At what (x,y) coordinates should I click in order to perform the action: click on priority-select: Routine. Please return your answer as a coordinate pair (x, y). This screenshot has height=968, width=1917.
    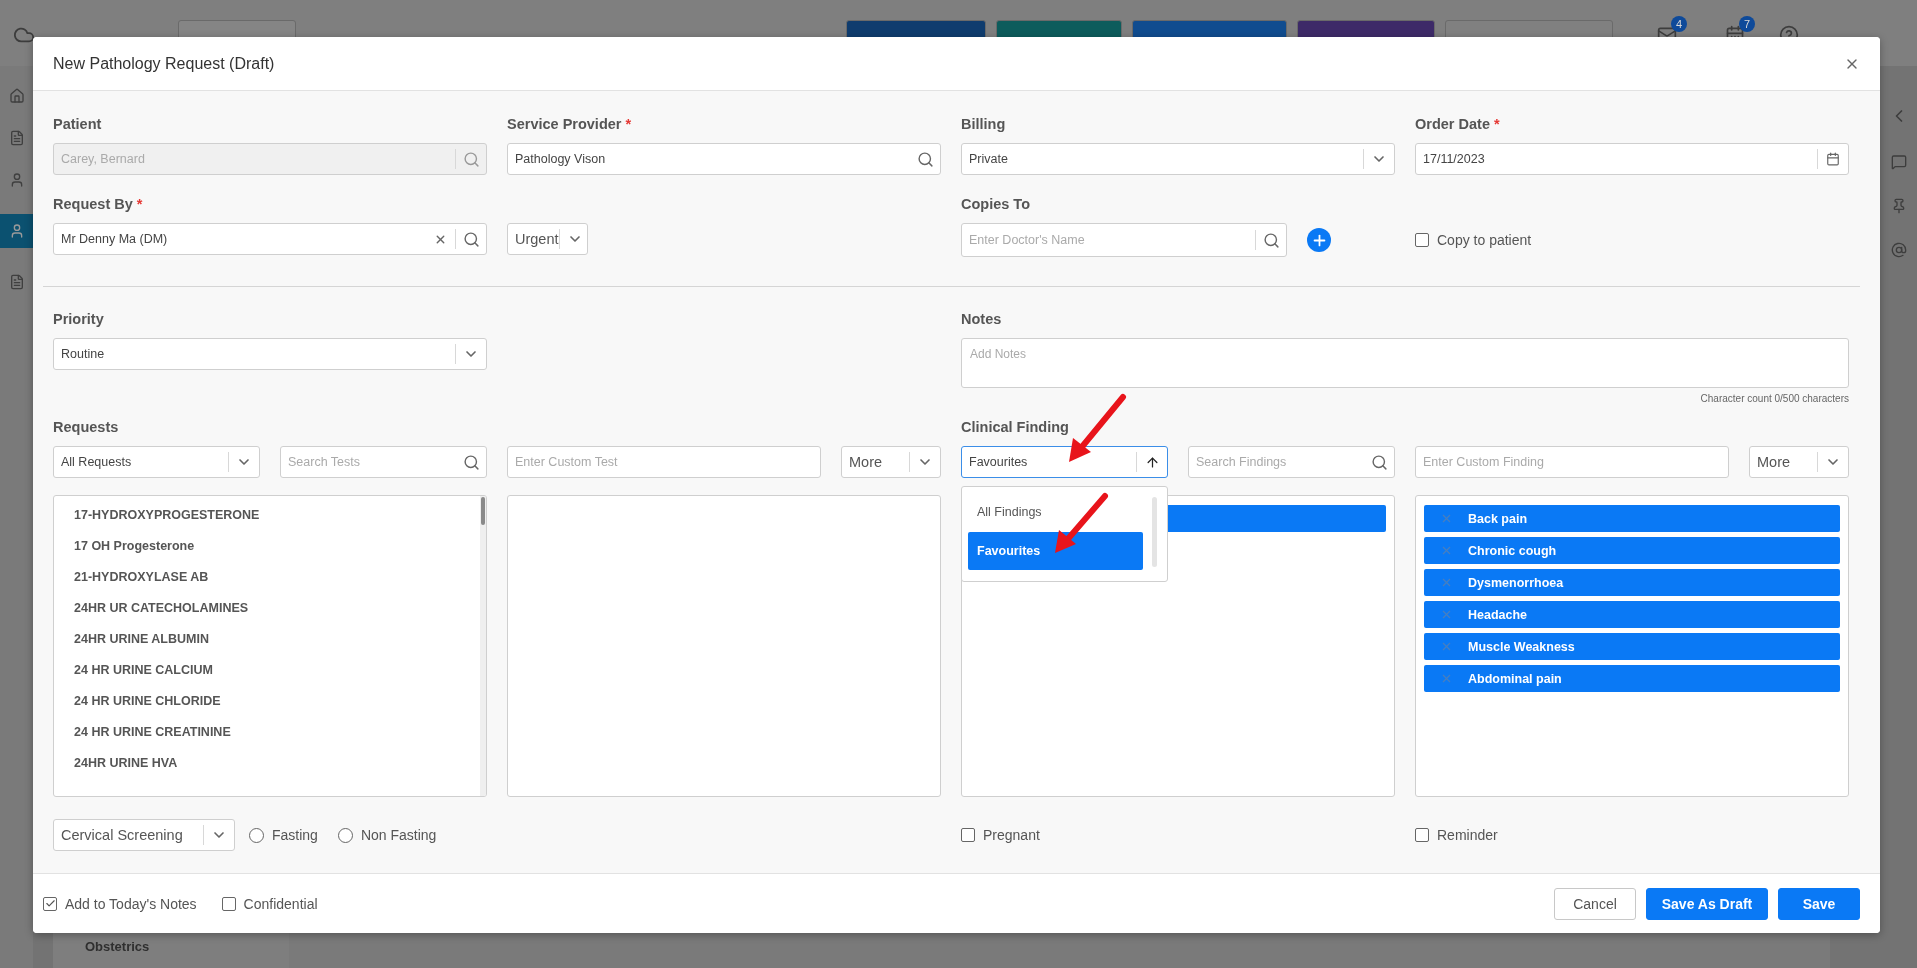
    Looking at the image, I should click on (270, 354).